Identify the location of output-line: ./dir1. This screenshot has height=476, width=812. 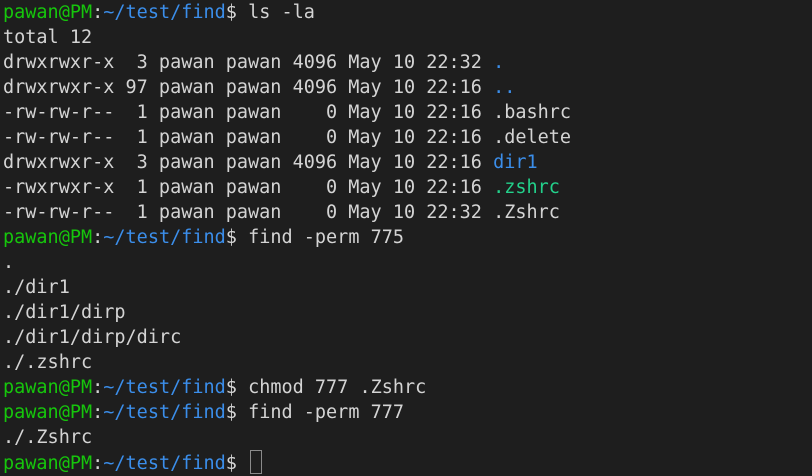
(36, 287).